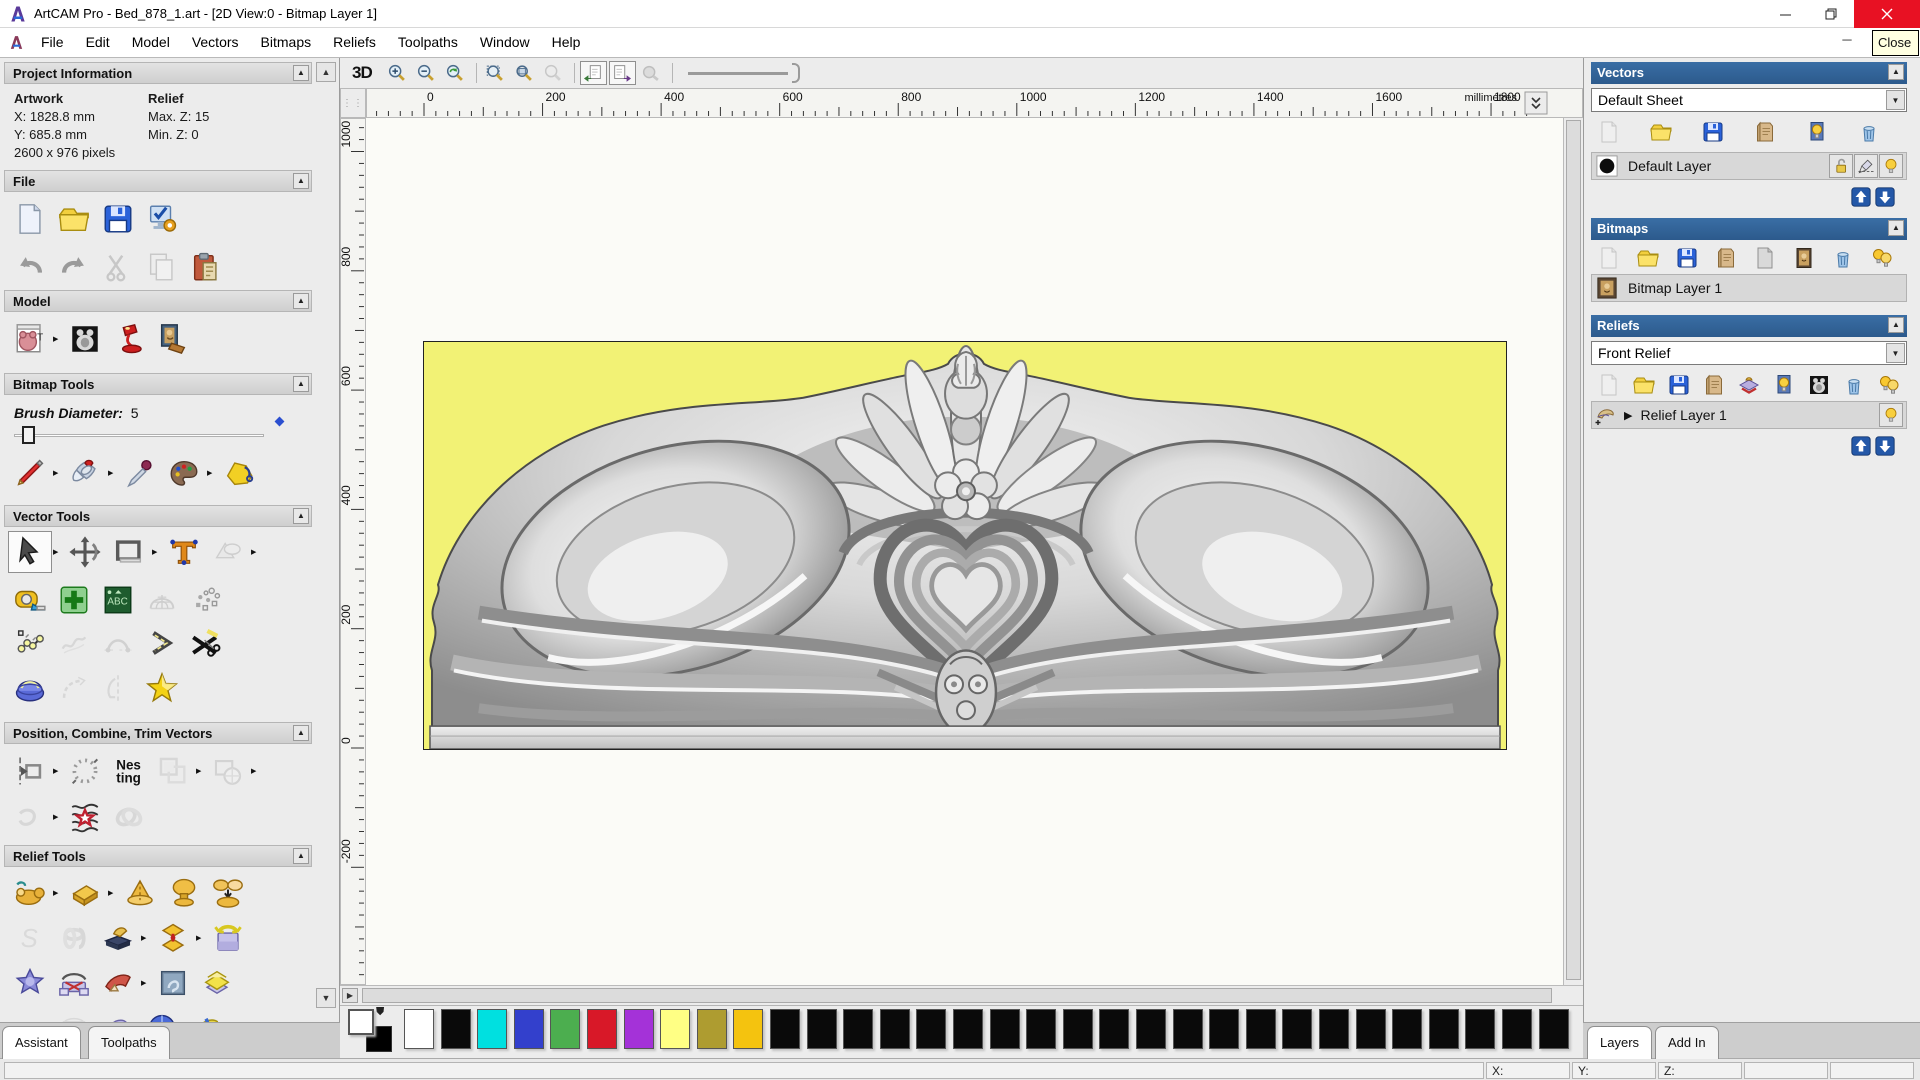  Describe the element at coordinates (326, 998) in the screenshot. I see `panel-scroll-down-icon: ▼` at that location.